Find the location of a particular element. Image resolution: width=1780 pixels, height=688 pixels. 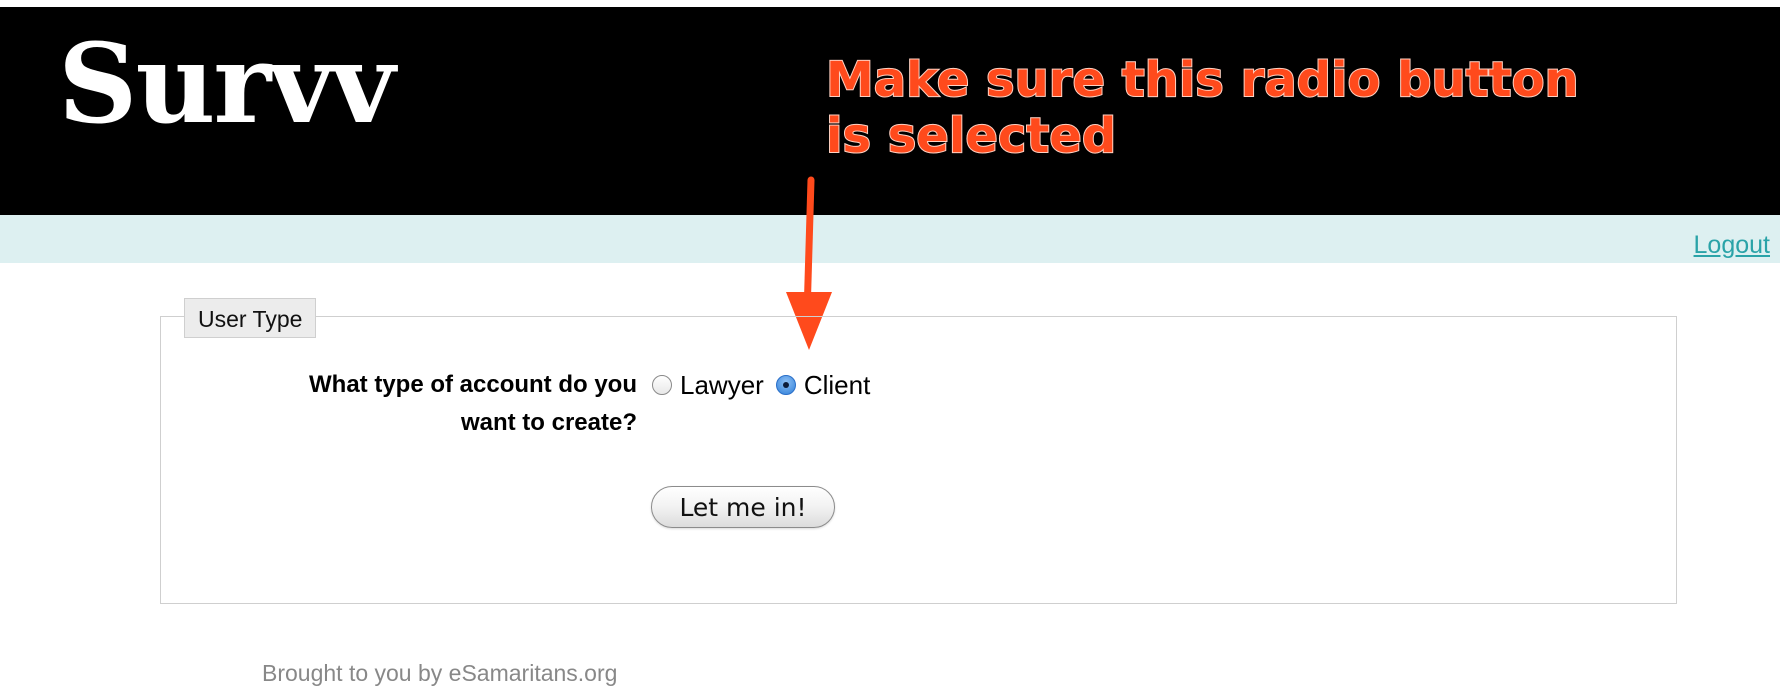

question-line-2: want to create? is located at coordinates (548, 422).